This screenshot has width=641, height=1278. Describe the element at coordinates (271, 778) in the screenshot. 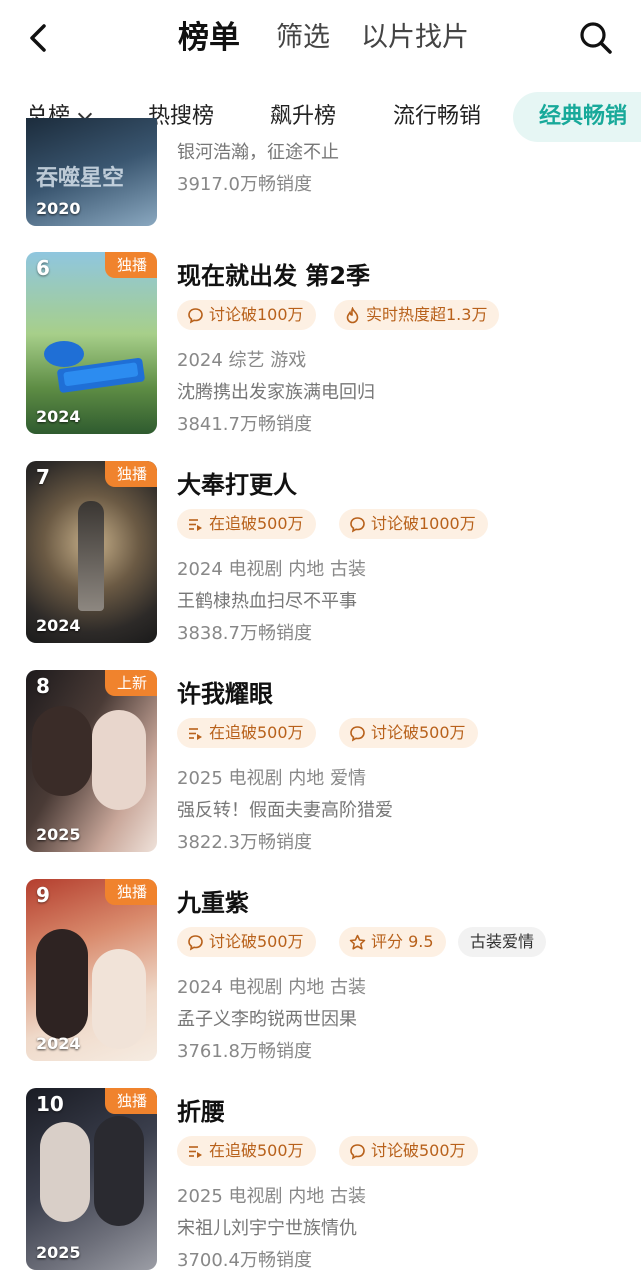

I see `item-meta: 2025 电视剧 内地 爱情` at that location.